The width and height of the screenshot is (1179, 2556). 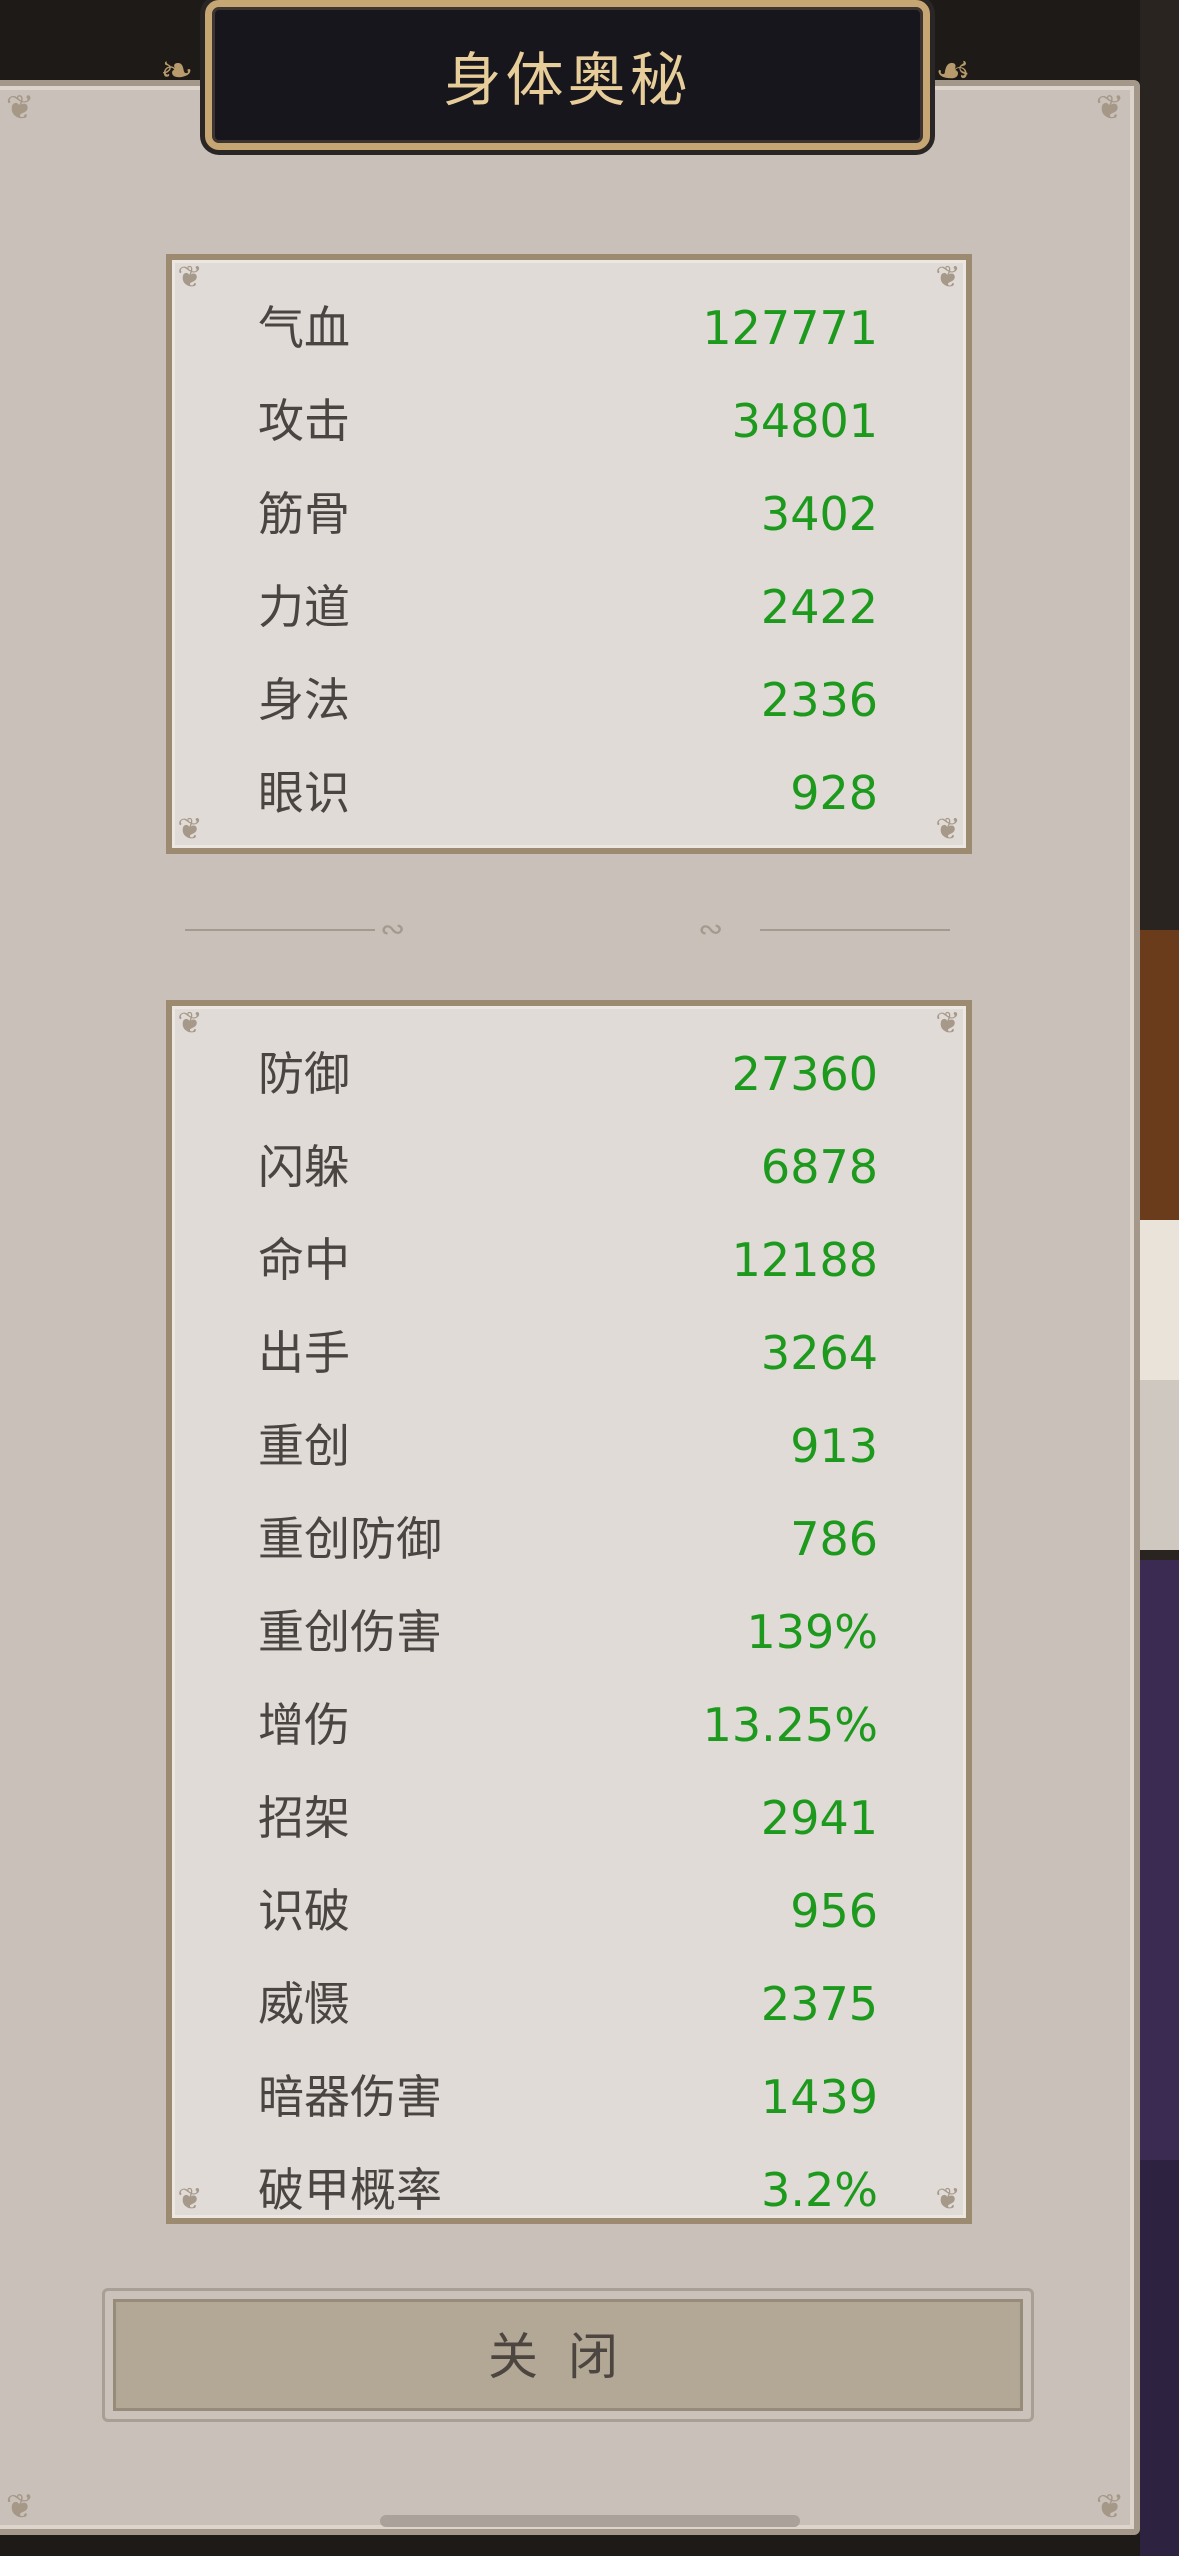 I want to click on stat-row: 防御 27360, so click(x=568, y=1074).